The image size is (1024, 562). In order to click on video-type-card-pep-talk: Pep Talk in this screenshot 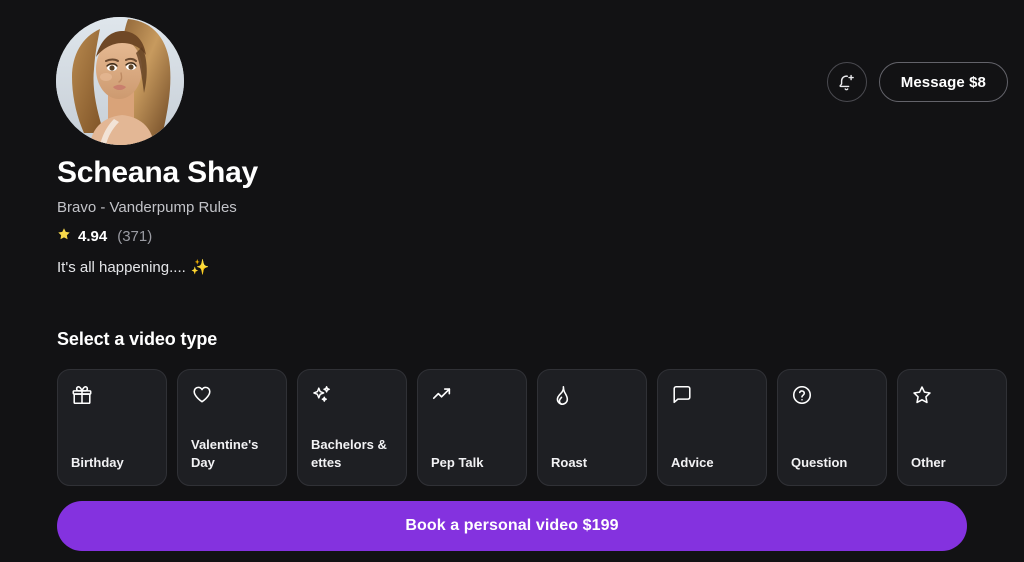, I will do `click(472, 427)`.